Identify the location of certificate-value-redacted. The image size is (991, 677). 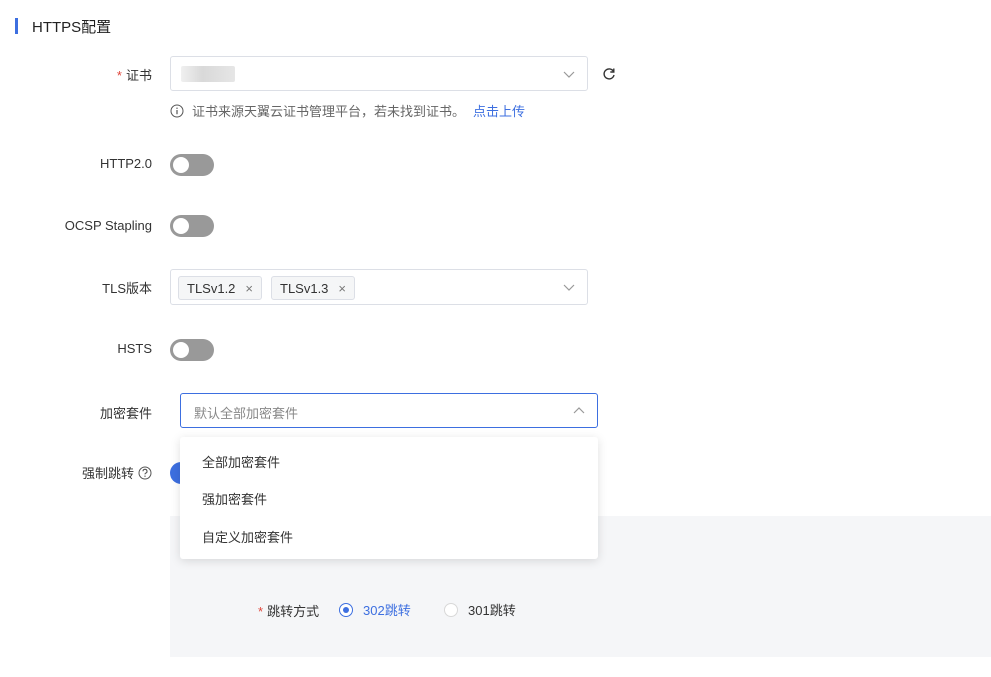
(208, 74).